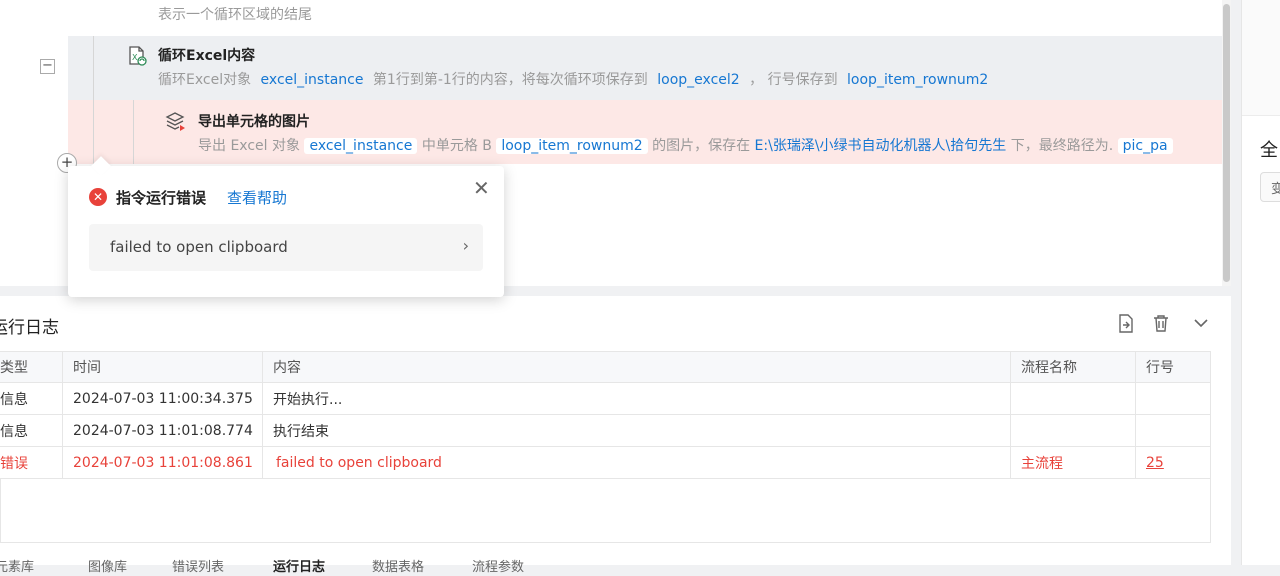 The width and height of the screenshot is (1280, 576). Describe the element at coordinates (207, 56) in the screenshot. I see `loop-excel-title: 循环Excel内容` at that location.